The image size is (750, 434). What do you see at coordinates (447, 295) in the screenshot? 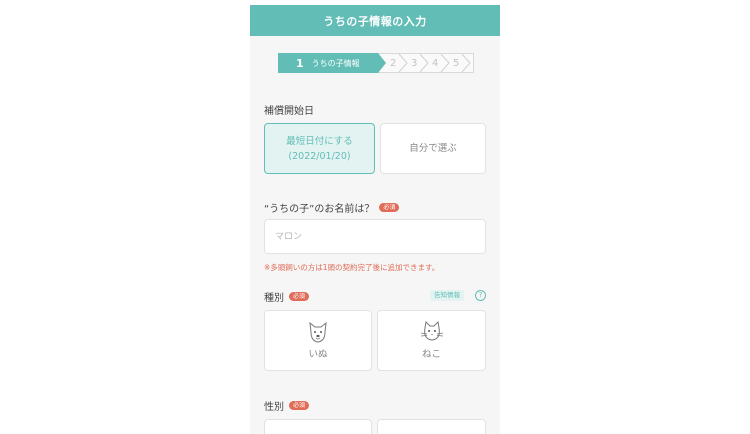
I see `disclosure-badge: 告知情報` at bounding box center [447, 295].